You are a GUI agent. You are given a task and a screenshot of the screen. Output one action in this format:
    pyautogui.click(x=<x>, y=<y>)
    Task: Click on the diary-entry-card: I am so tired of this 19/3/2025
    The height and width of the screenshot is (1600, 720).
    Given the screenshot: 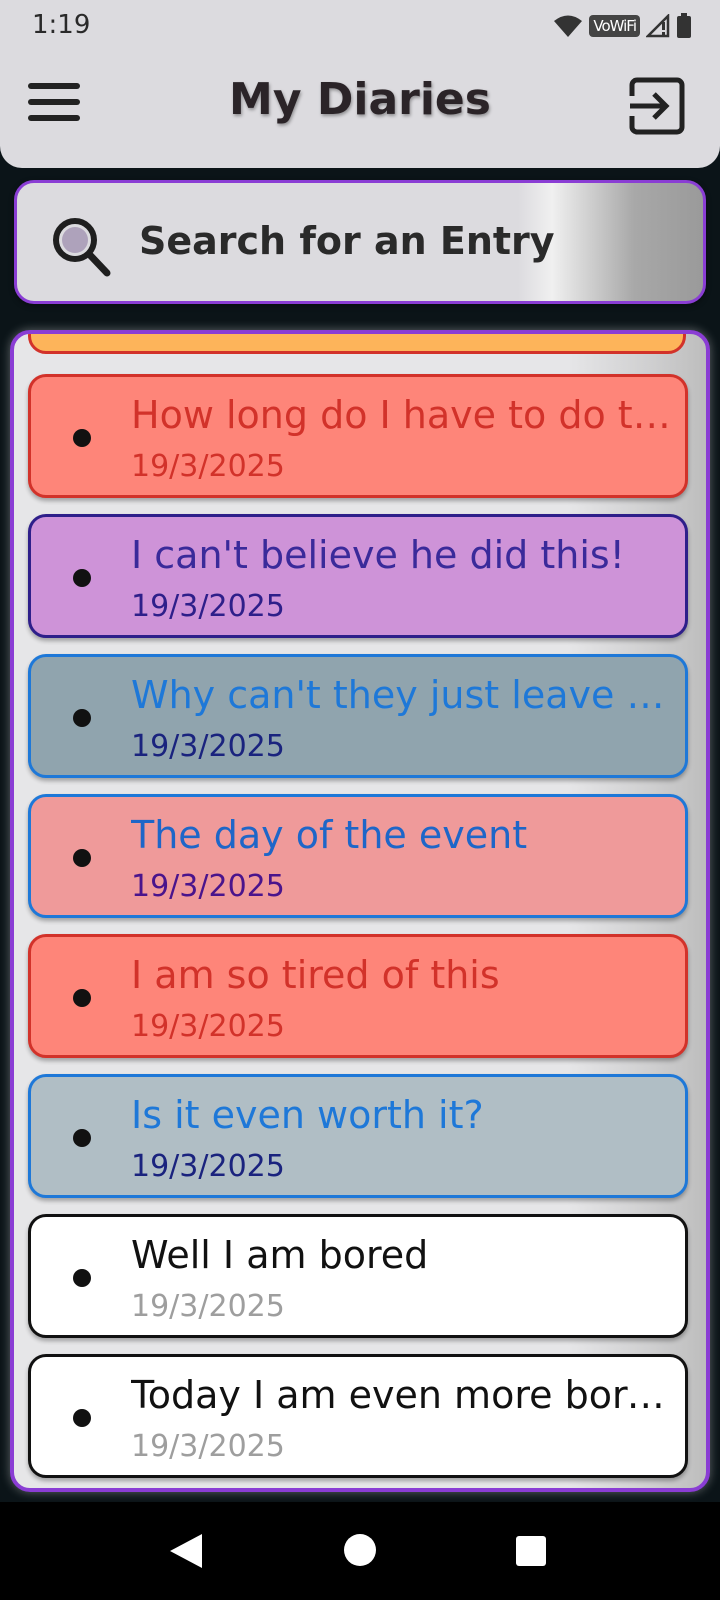 What is the action you would take?
    pyautogui.click(x=358, y=996)
    